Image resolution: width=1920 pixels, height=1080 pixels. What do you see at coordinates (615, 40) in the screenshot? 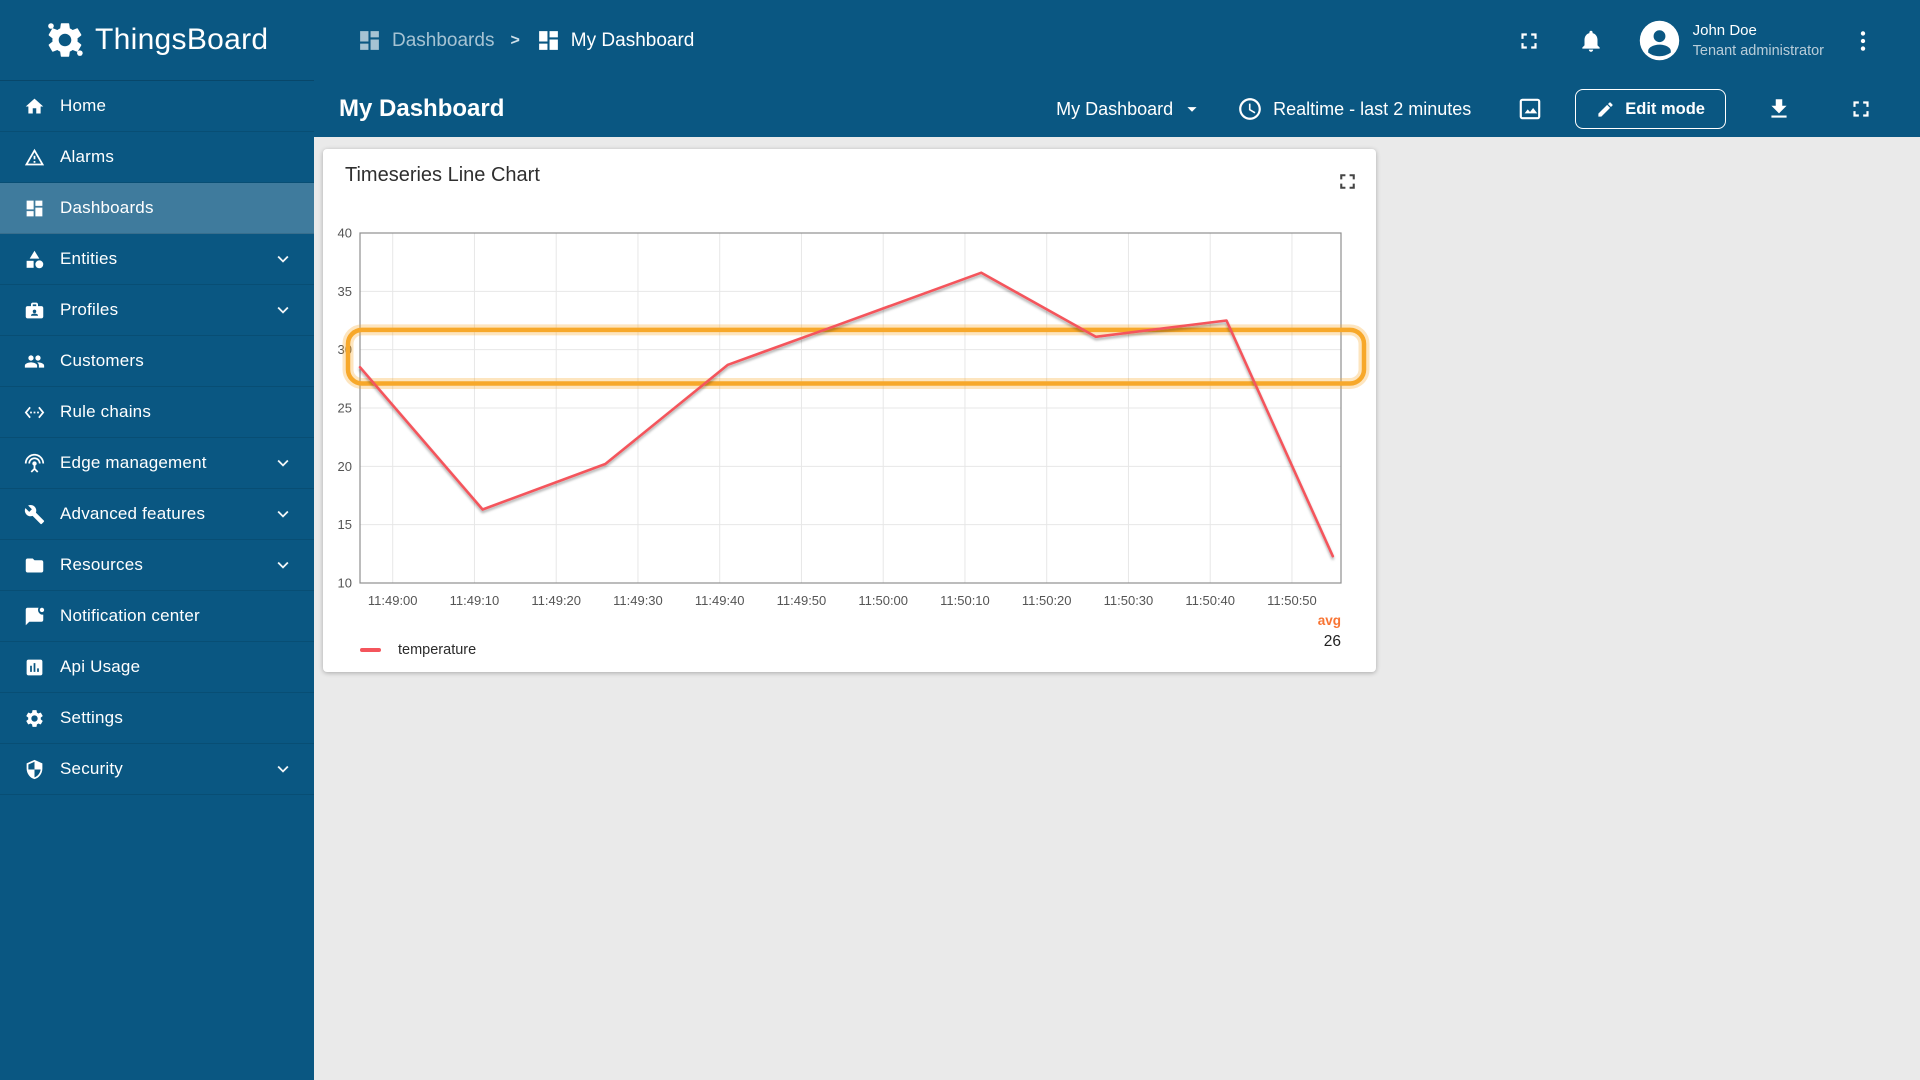
I see `breadcrumb-my-dashboard: My Dashboard` at bounding box center [615, 40].